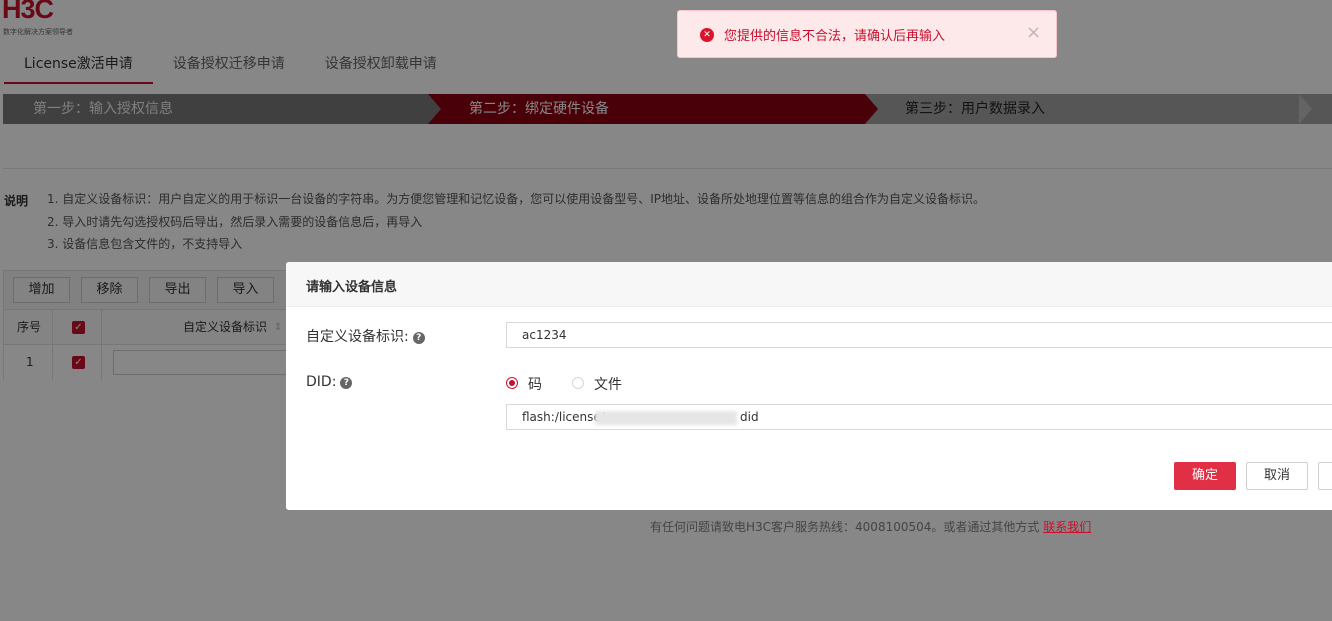 The image size is (1332, 621). I want to click on did-label: DID:?, so click(329, 382).